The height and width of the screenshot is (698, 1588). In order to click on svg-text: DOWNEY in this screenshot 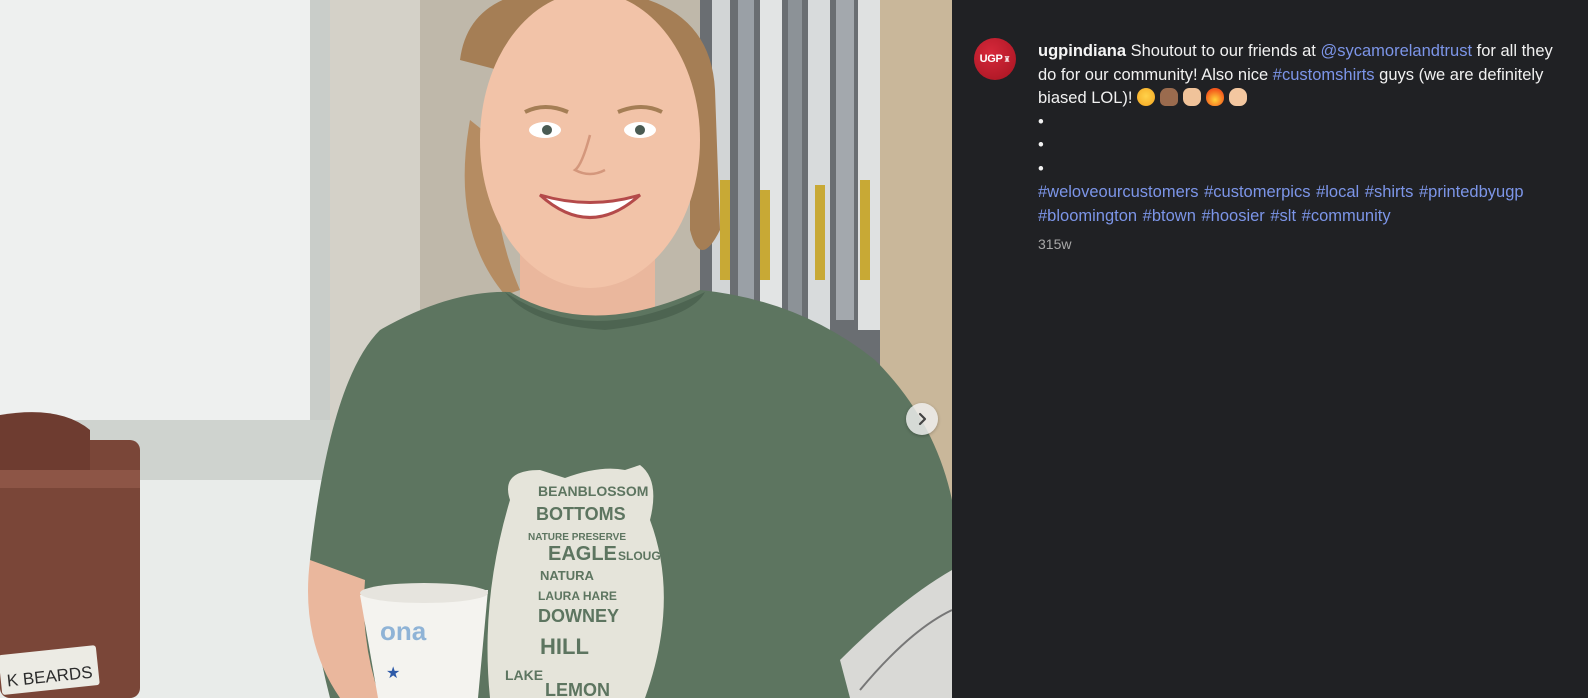, I will do `click(578, 616)`.